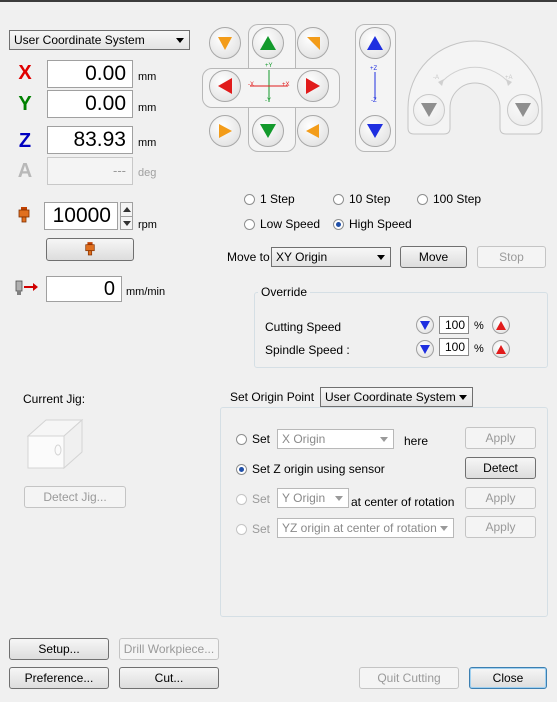  What do you see at coordinates (268, 43) in the screenshot?
I see `jog-plus-y-button` at bounding box center [268, 43].